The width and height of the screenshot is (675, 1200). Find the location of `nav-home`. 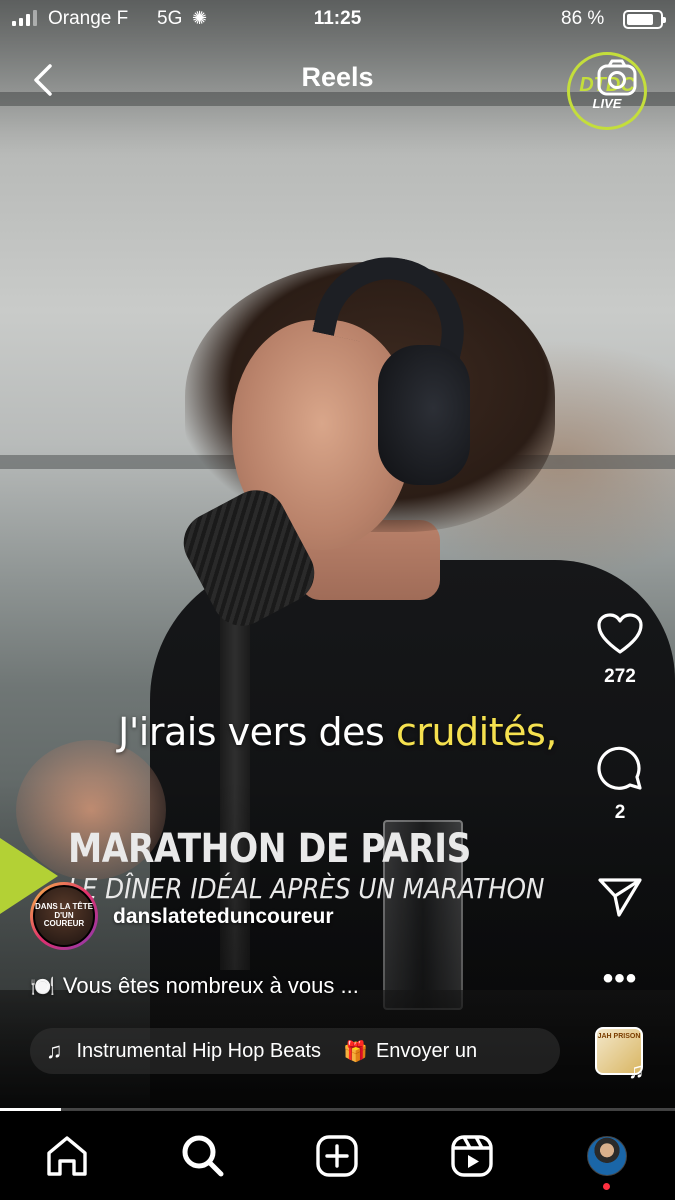

nav-home is located at coordinates (67, 1156).